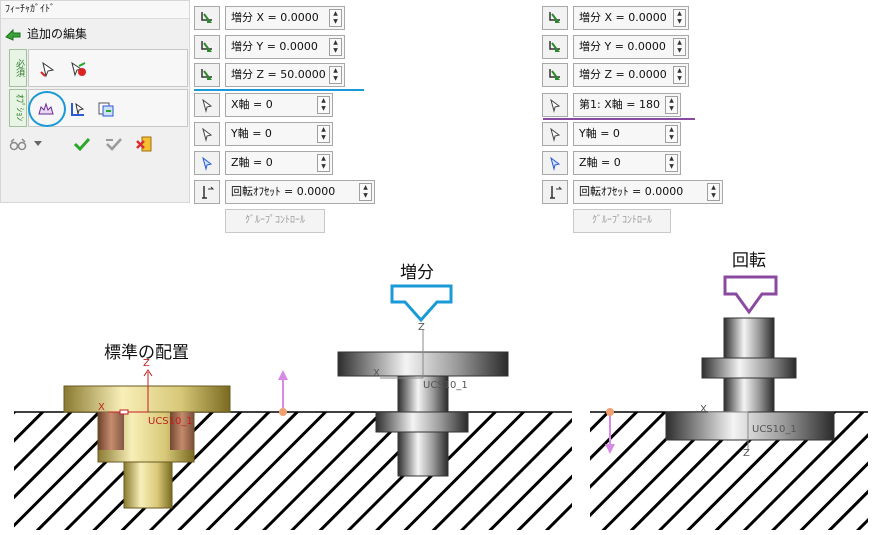  What do you see at coordinates (170, 421) in the screenshot?
I see `std-ucs-label: UCS10_1` at bounding box center [170, 421].